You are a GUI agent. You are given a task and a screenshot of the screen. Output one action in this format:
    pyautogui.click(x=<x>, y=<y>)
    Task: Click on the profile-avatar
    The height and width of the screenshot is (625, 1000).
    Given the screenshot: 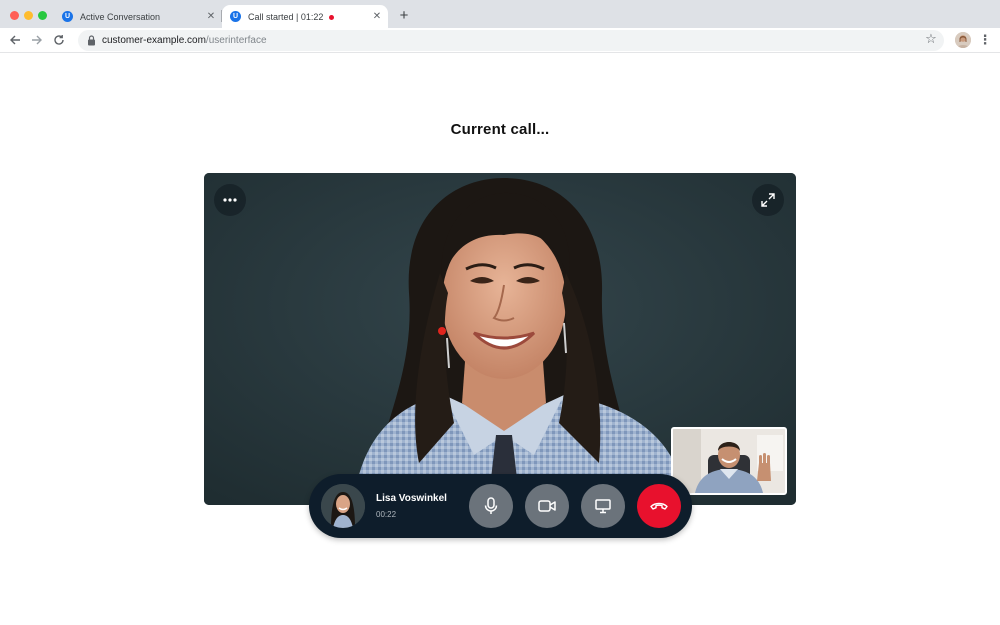 What is the action you would take?
    pyautogui.click(x=963, y=40)
    